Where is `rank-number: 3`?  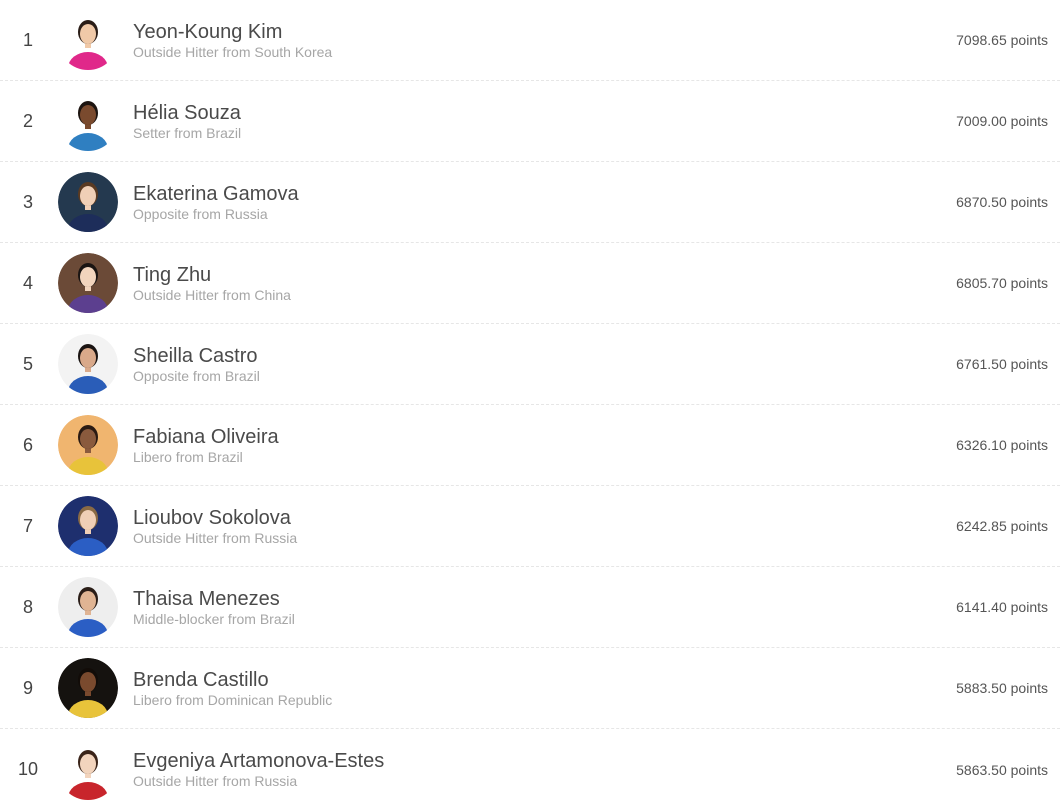
rank-number: 3 is located at coordinates (27, 201).